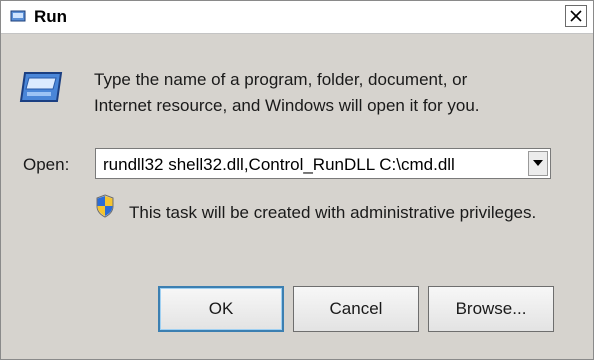 The height and width of the screenshot is (360, 594). I want to click on close-icon, so click(576, 16).